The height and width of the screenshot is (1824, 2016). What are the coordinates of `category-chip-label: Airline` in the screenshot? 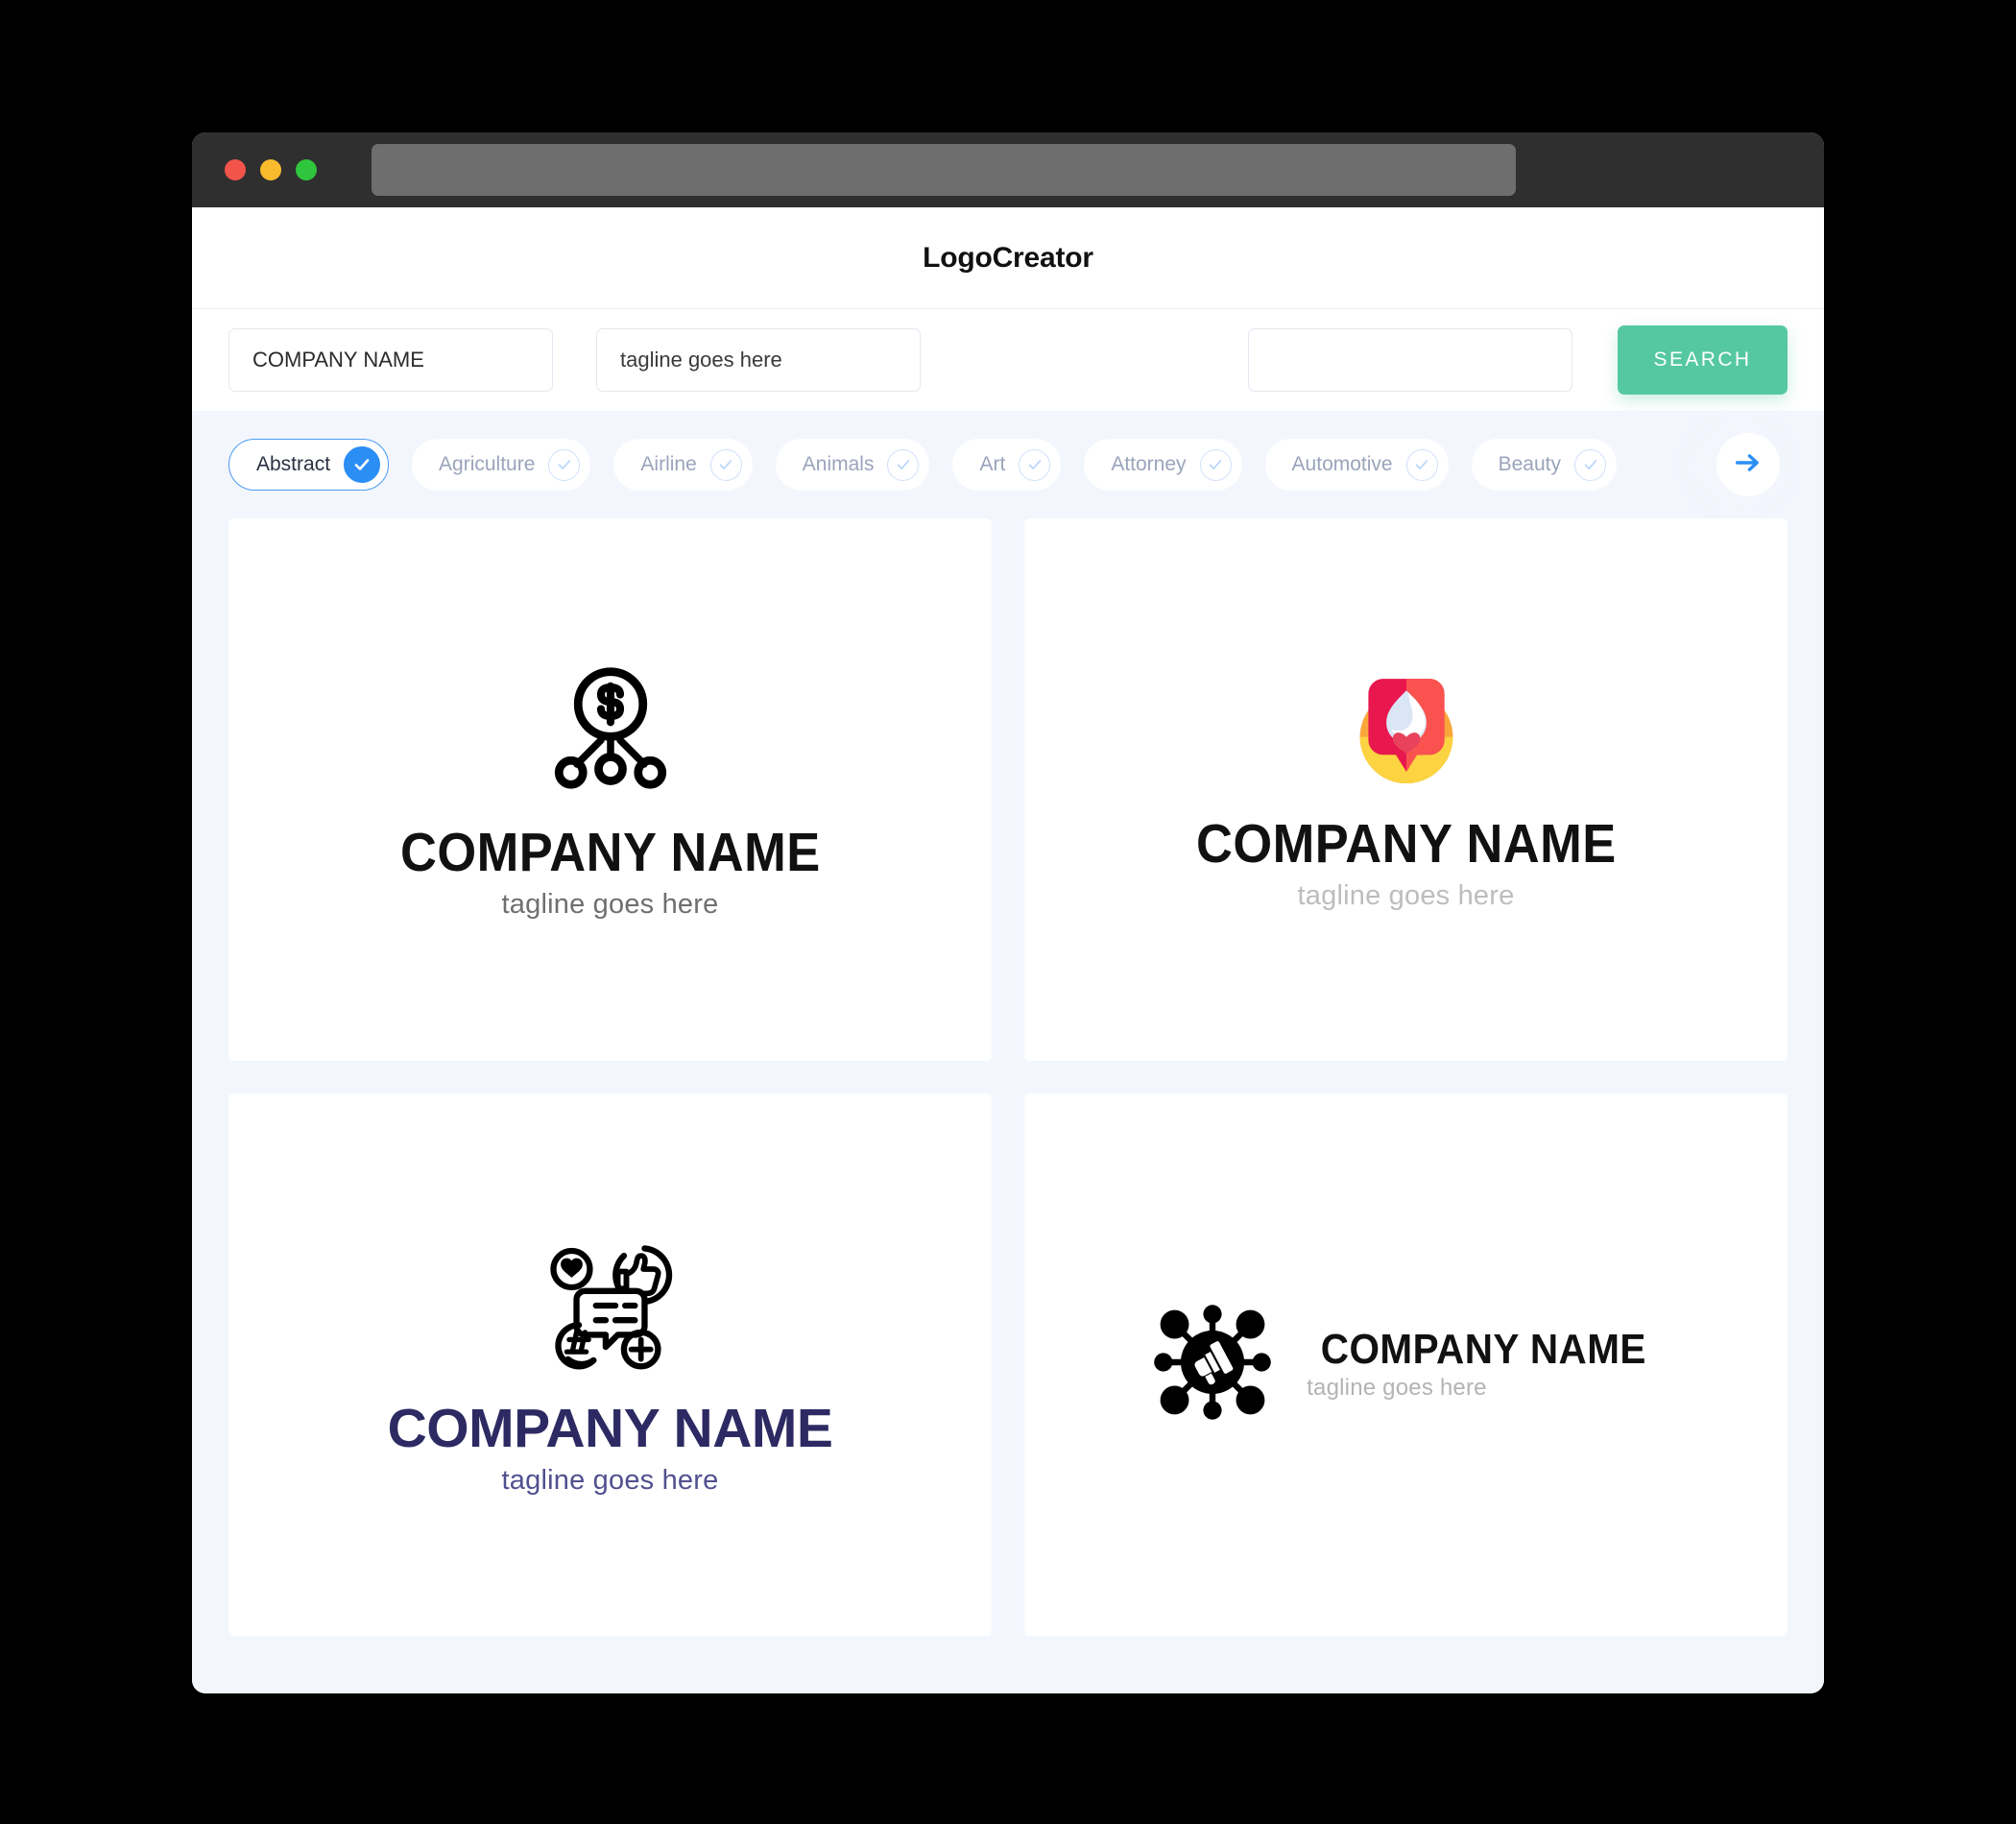 It's located at (668, 464).